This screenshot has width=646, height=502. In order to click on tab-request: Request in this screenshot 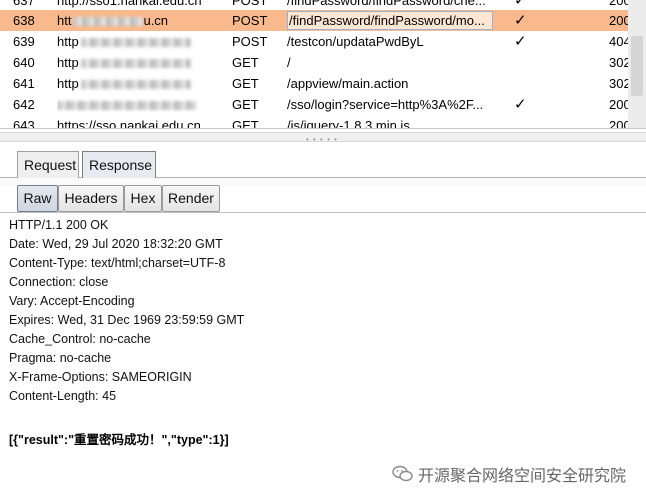, I will do `click(48, 164)`.